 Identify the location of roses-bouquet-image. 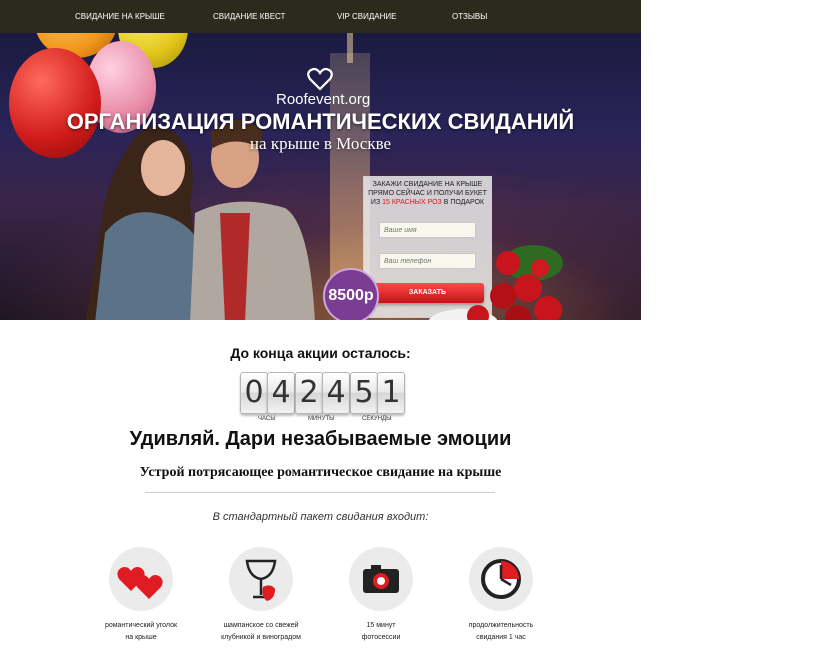
(495, 282).